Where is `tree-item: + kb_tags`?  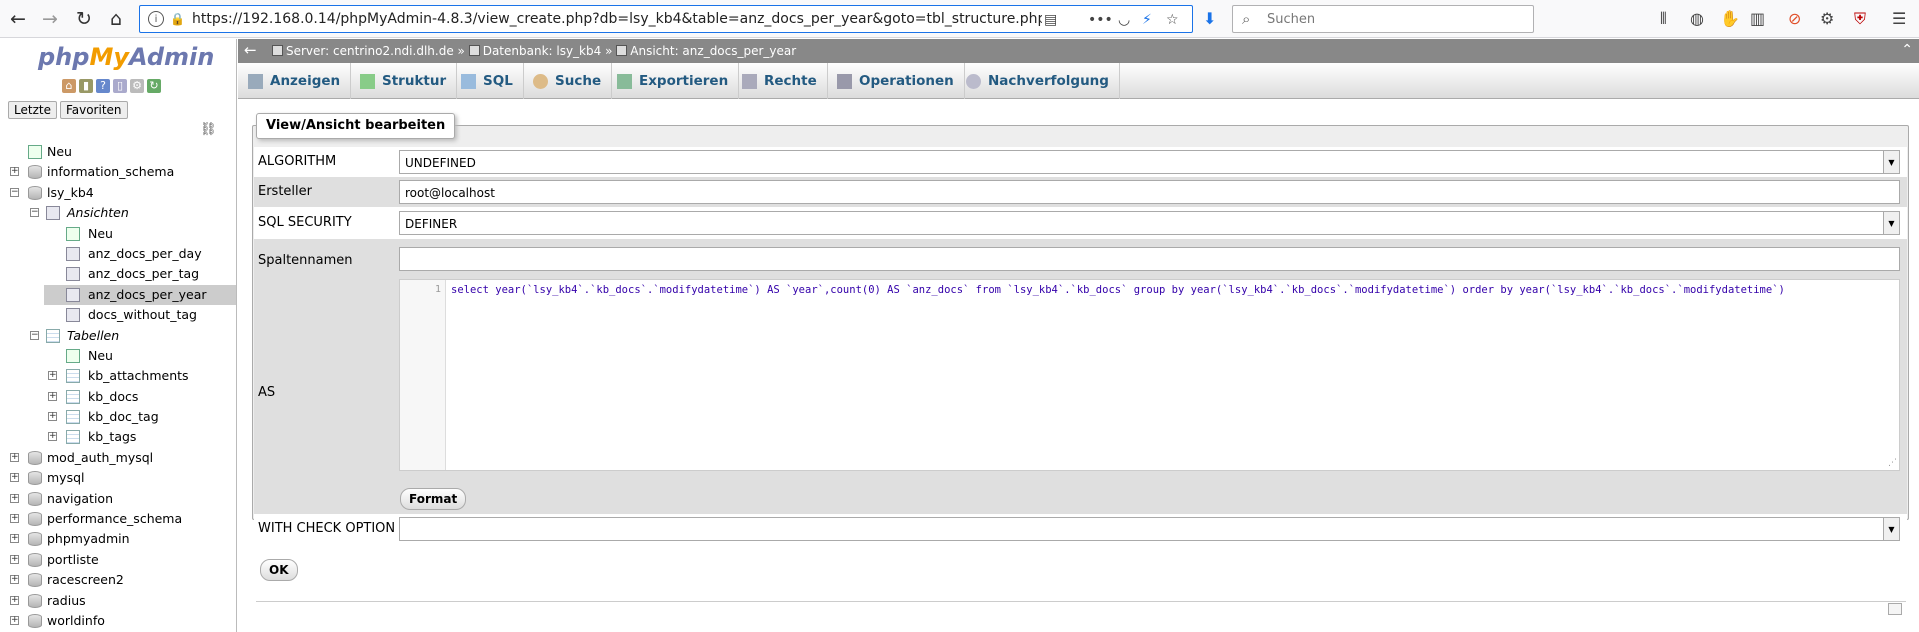 tree-item: + kb_tags is located at coordinates (118, 437).